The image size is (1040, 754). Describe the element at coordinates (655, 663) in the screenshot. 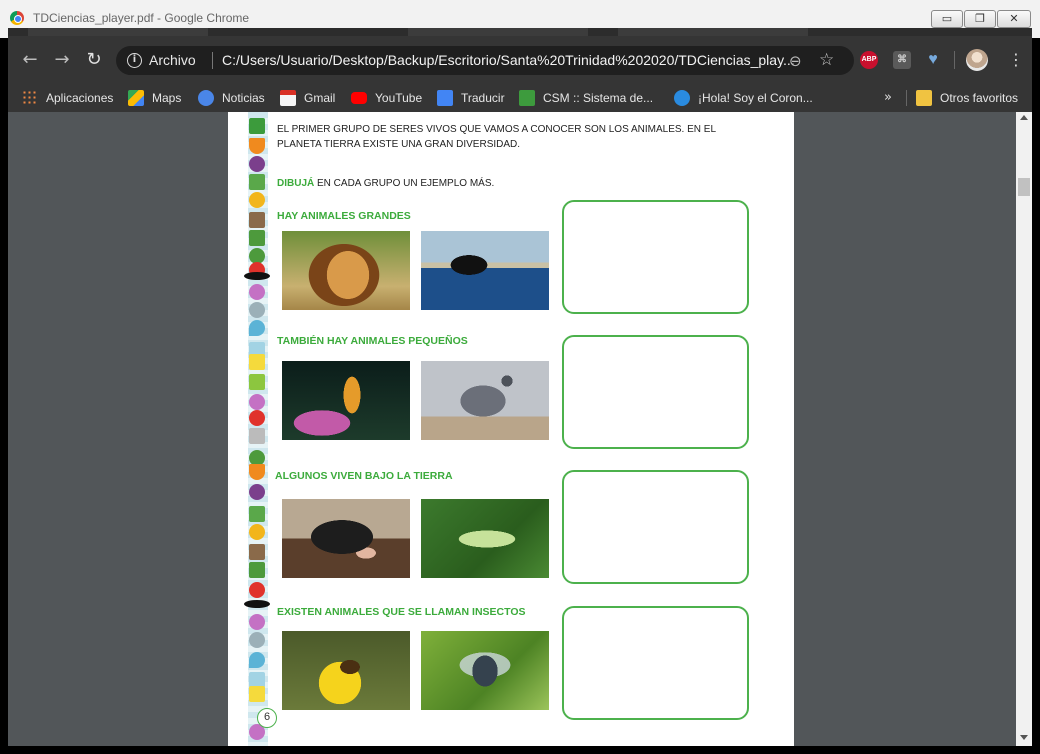

I see `drawing-box-insects` at that location.